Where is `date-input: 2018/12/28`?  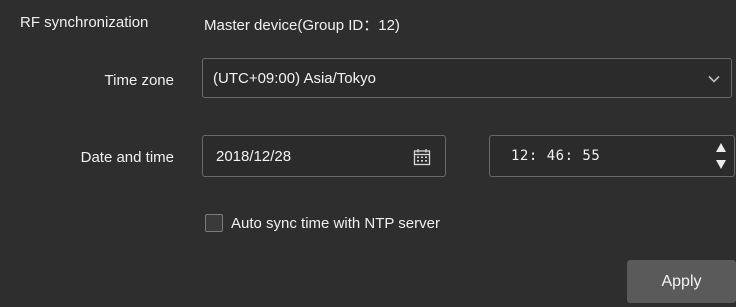
date-input: 2018/12/28 is located at coordinates (324, 156).